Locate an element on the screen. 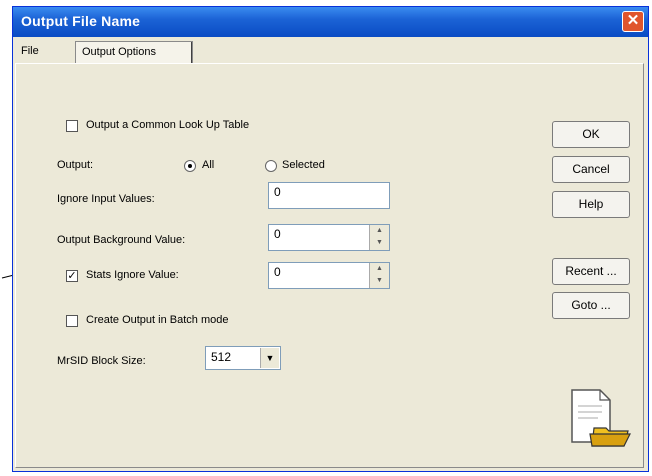 This screenshot has width=652, height=476. dialog-title: Output File Name is located at coordinates (81, 21).